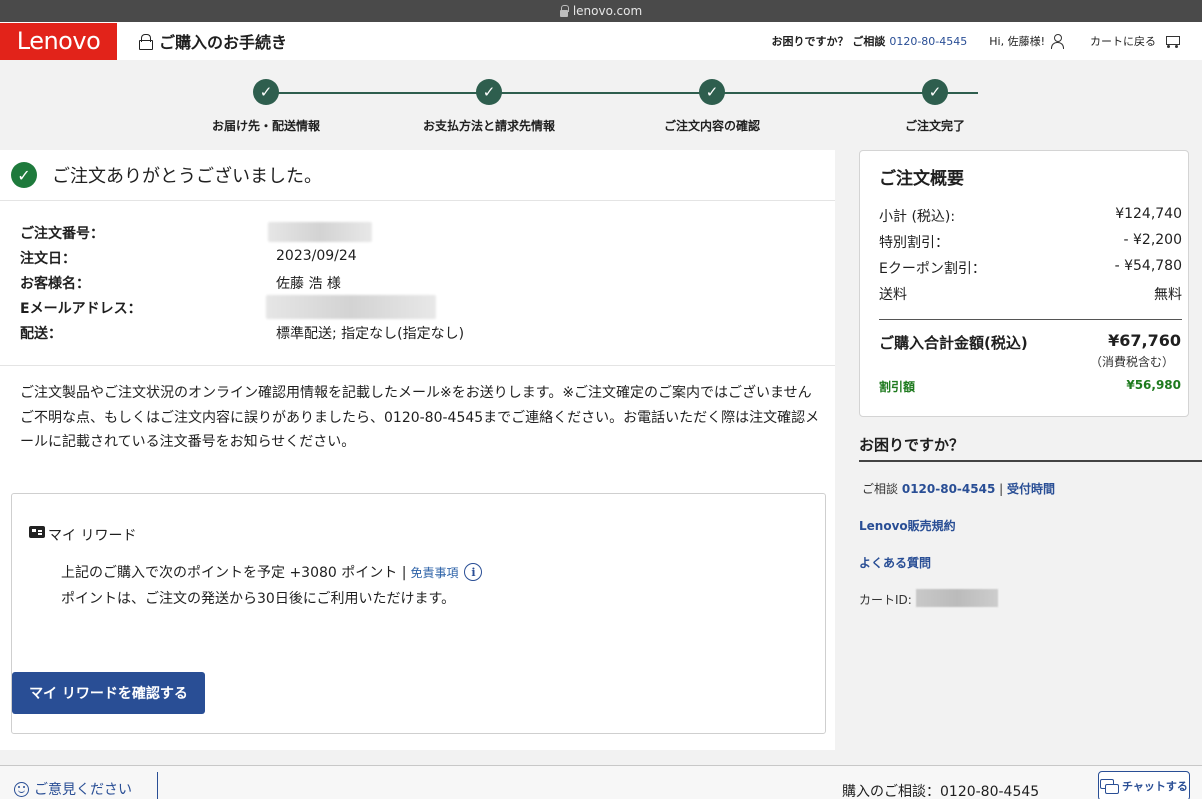 This screenshot has width=1202, height=799. What do you see at coordinates (914, 243) in the screenshot?
I see `summary-label: 特別割引：` at bounding box center [914, 243].